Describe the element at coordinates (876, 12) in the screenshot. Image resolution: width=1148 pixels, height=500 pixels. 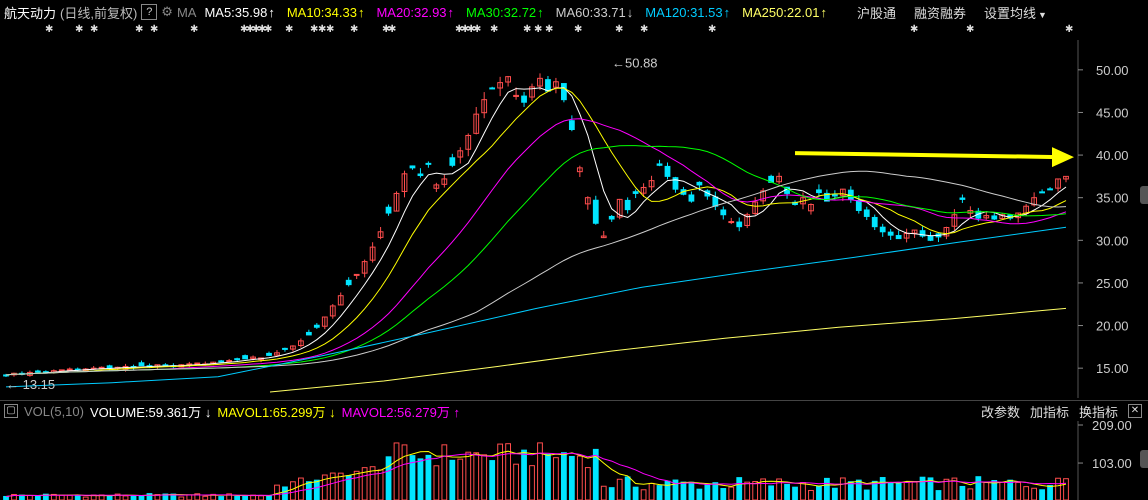
I see `link-hk-connect: 沪股通` at that location.